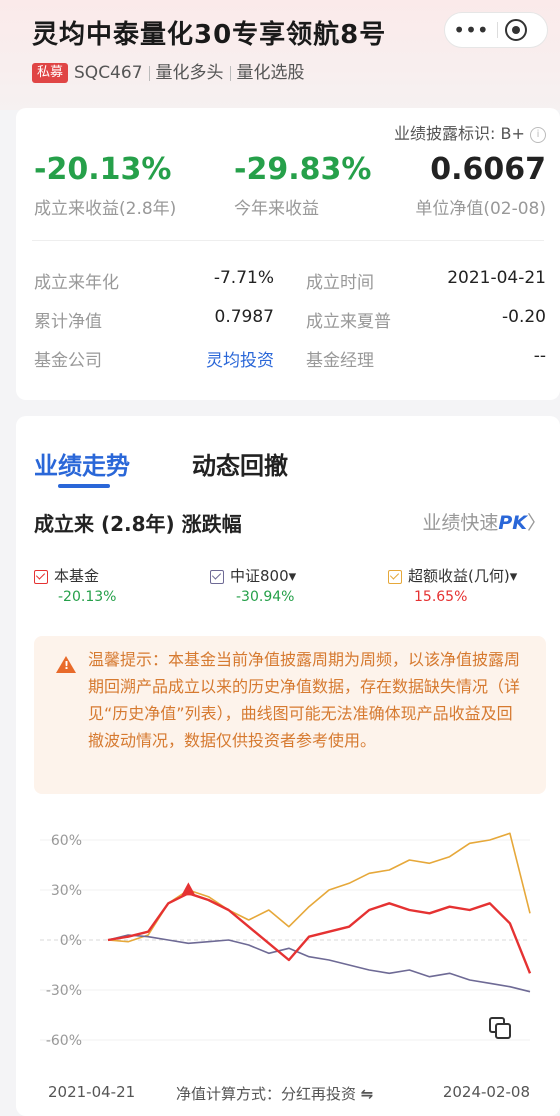 The image size is (560, 1116). Describe the element at coordinates (102, 169) in the screenshot. I see `return-since-value: -20.13%` at that location.